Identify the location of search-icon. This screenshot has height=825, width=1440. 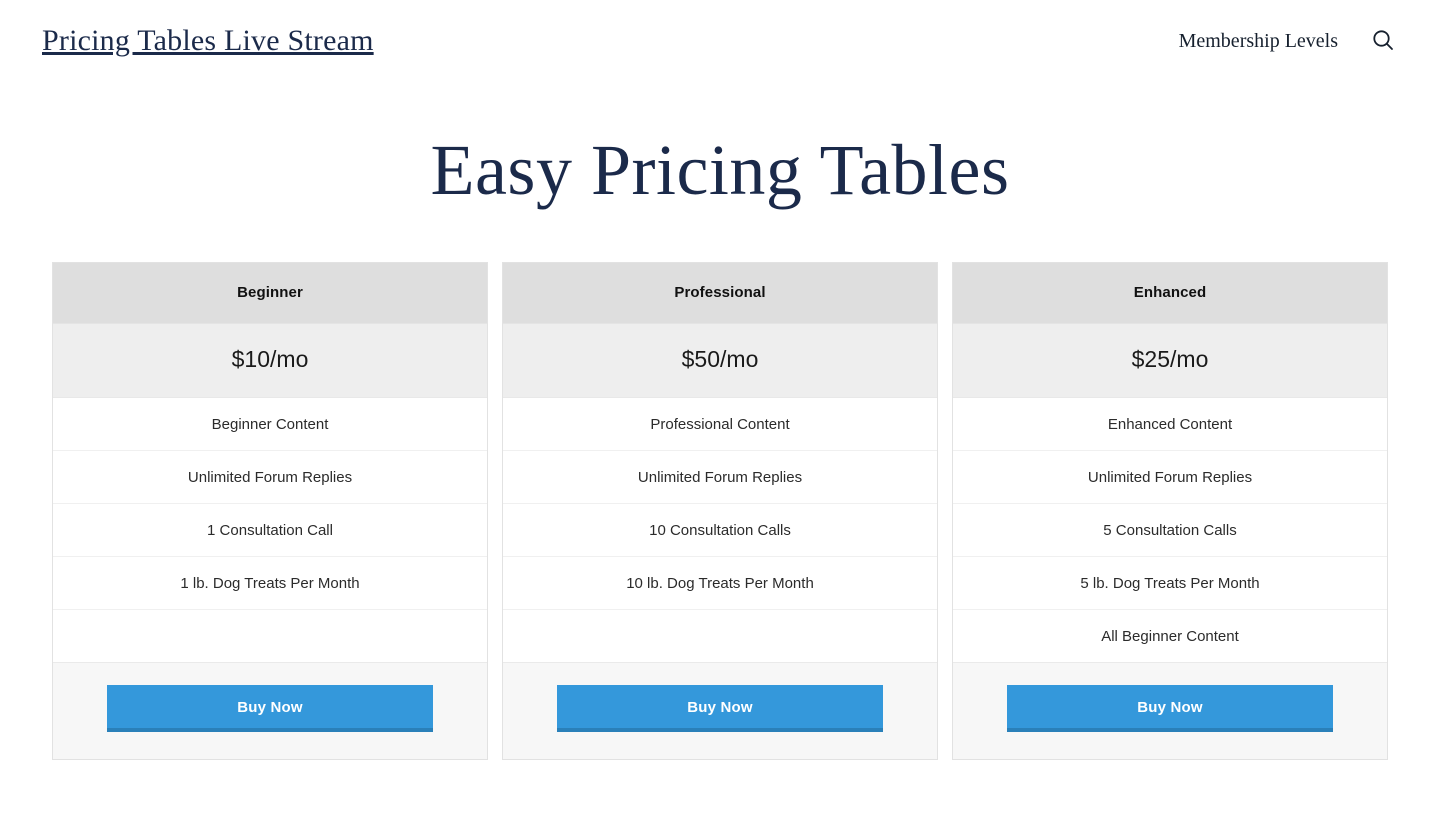
(1383, 41).